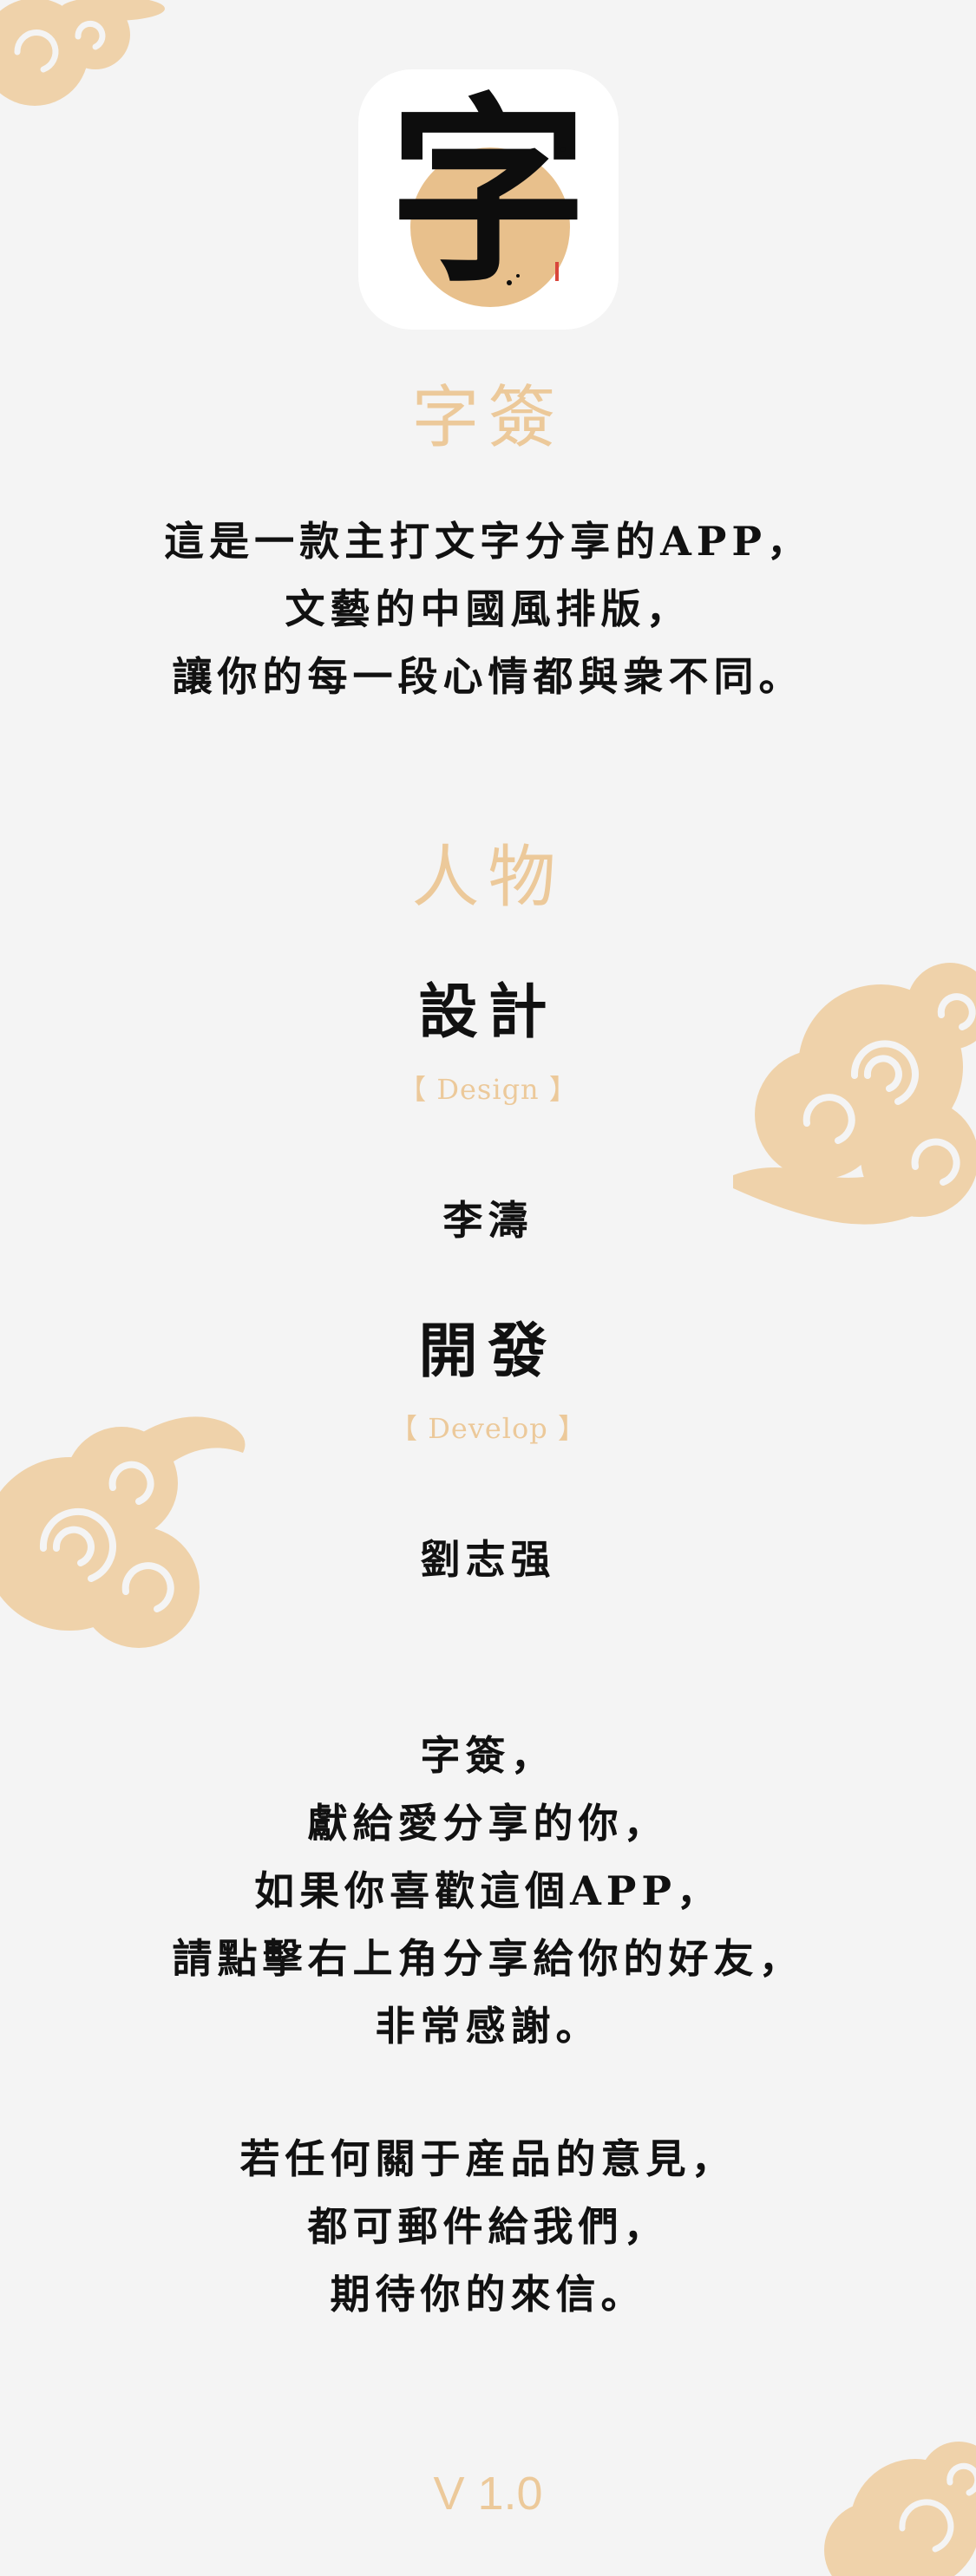  What do you see at coordinates (488, 192) in the screenshot?
I see `app-icon-artwork: 字` at bounding box center [488, 192].